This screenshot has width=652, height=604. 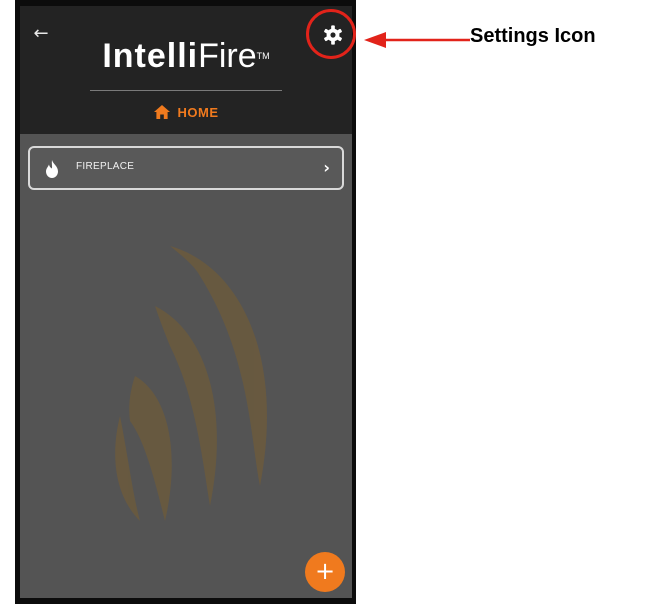 I want to click on flame-icon, so click(x=52, y=169).